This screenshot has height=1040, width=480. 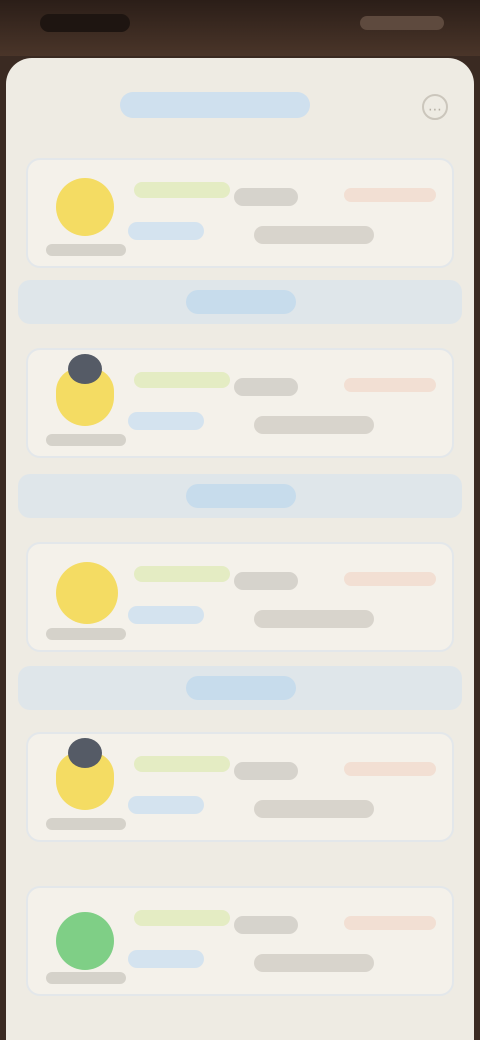 What do you see at coordinates (435, 107) in the screenshot?
I see `ellipsis-icon: ⋯` at bounding box center [435, 107].